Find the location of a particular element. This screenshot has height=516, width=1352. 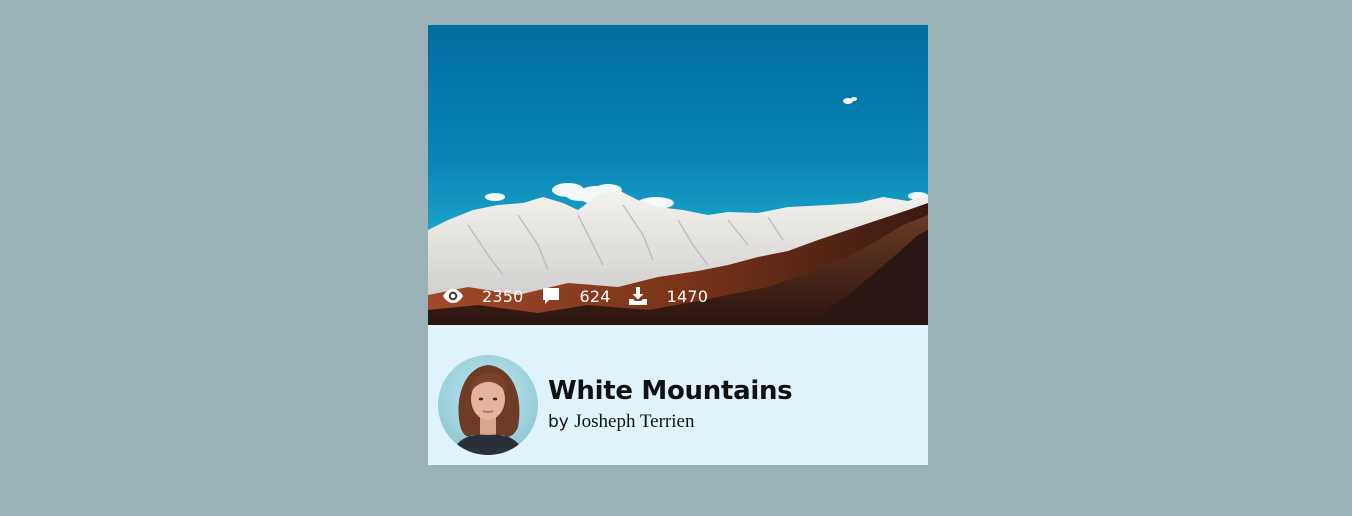

comments-count: 624 is located at coordinates (595, 296).